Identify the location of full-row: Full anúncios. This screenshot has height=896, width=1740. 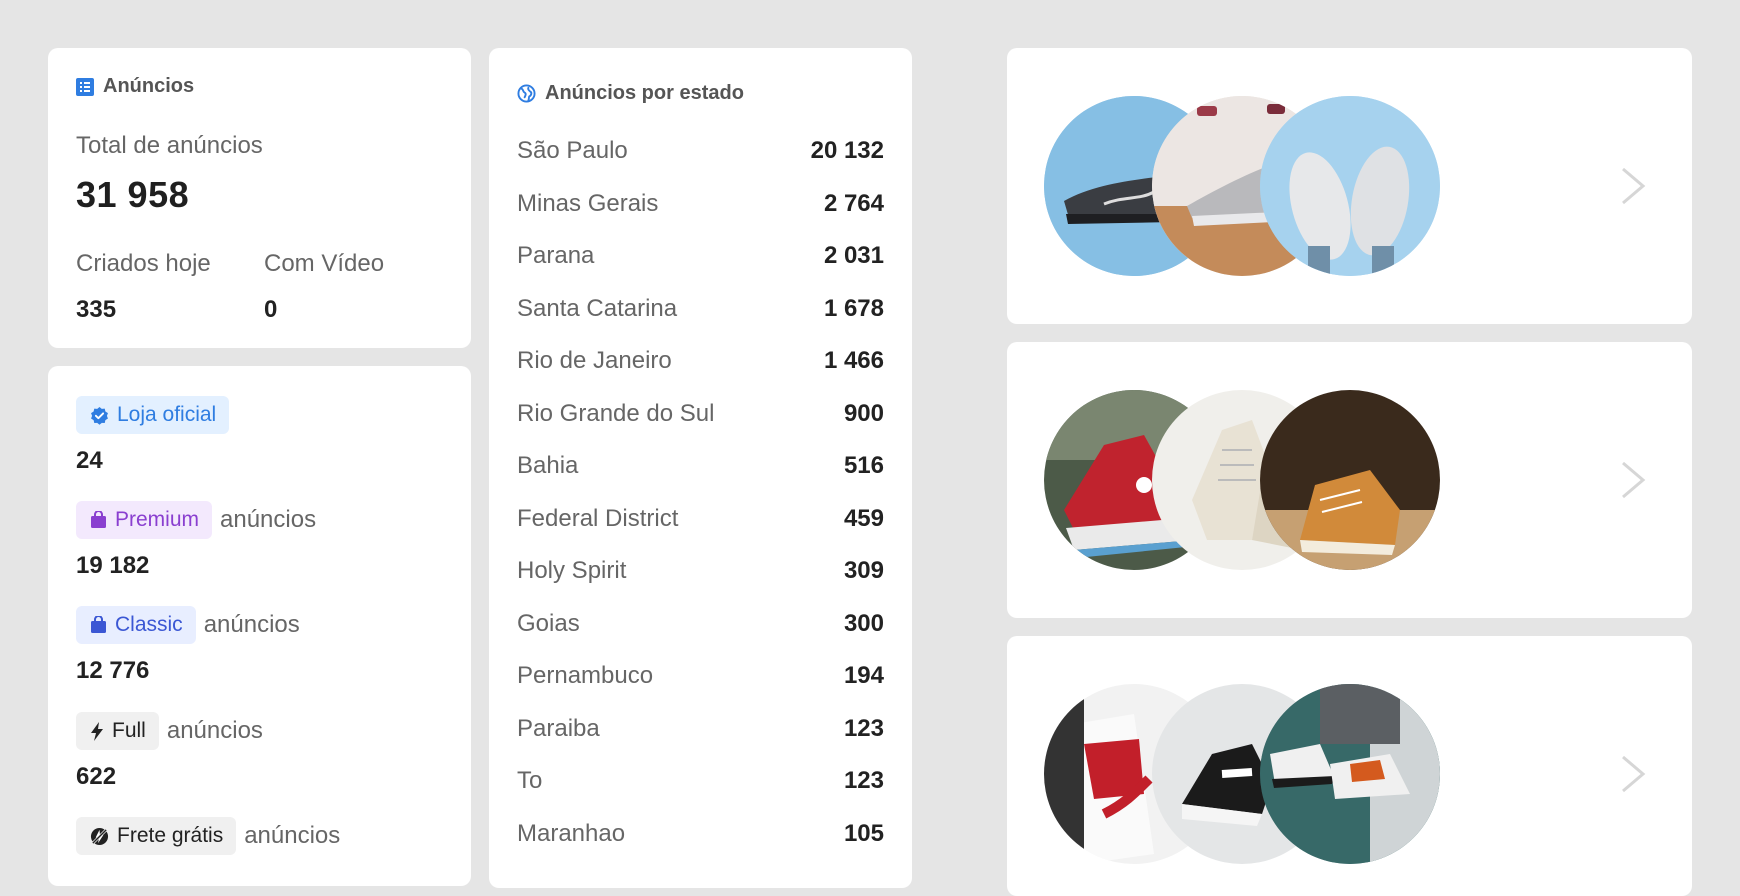
(169, 731).